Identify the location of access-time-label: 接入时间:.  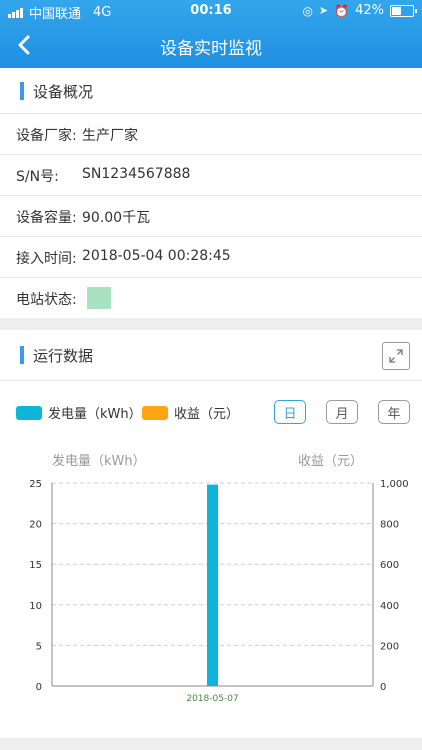
(46, 259).